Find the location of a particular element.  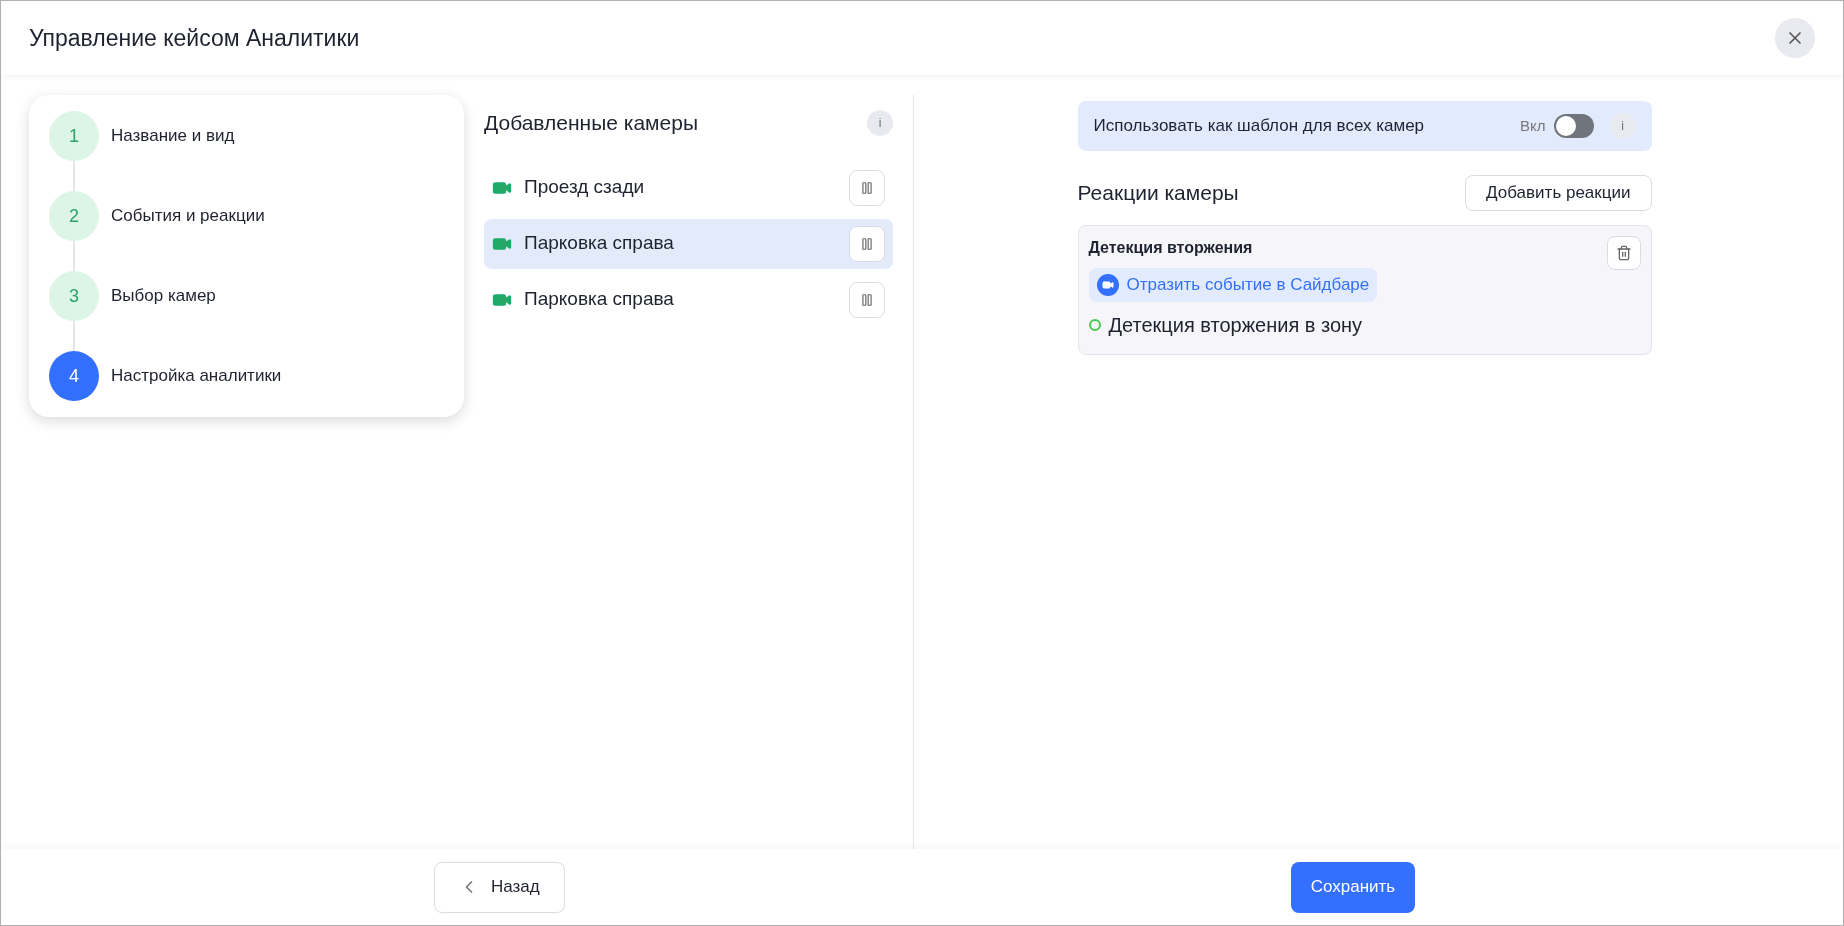

add-reactions-button: Добавить реакции is located at coordinates (1558, 193).